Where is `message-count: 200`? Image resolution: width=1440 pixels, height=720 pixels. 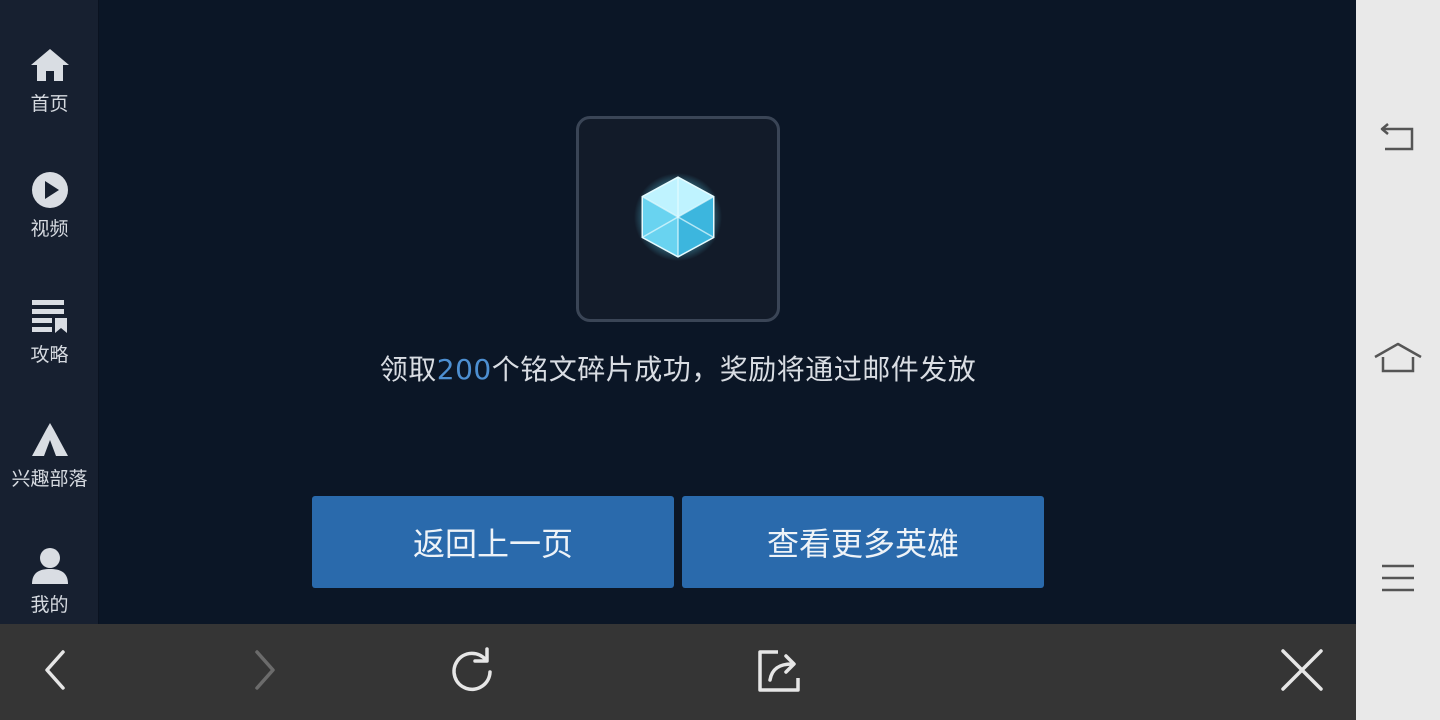
message-count: 200 is located at coordinates (464, 369).